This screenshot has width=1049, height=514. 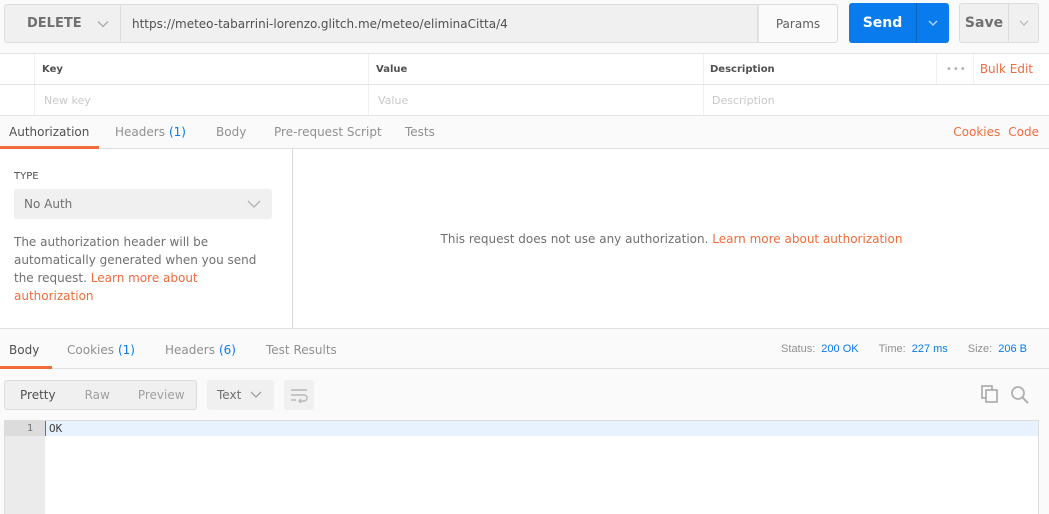 I want to click on tab-label: Authorization, so click(x=49, y=132).